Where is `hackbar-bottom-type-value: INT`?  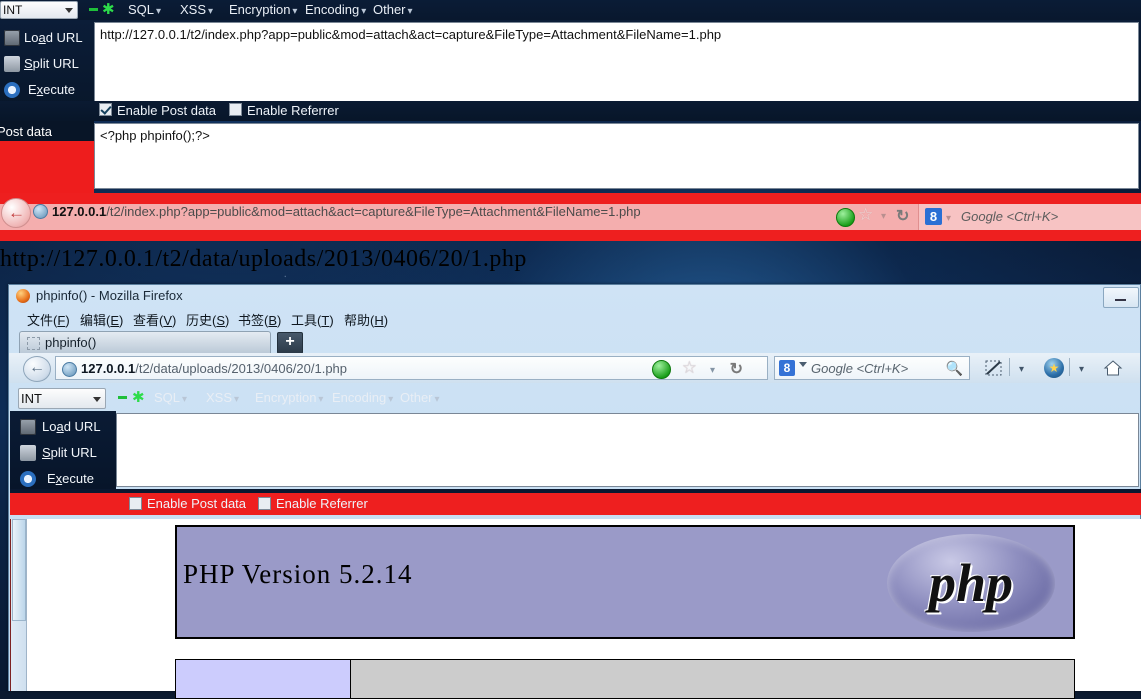 hackbar-bottom-type-value: INT is located at coordinates (31, 398).